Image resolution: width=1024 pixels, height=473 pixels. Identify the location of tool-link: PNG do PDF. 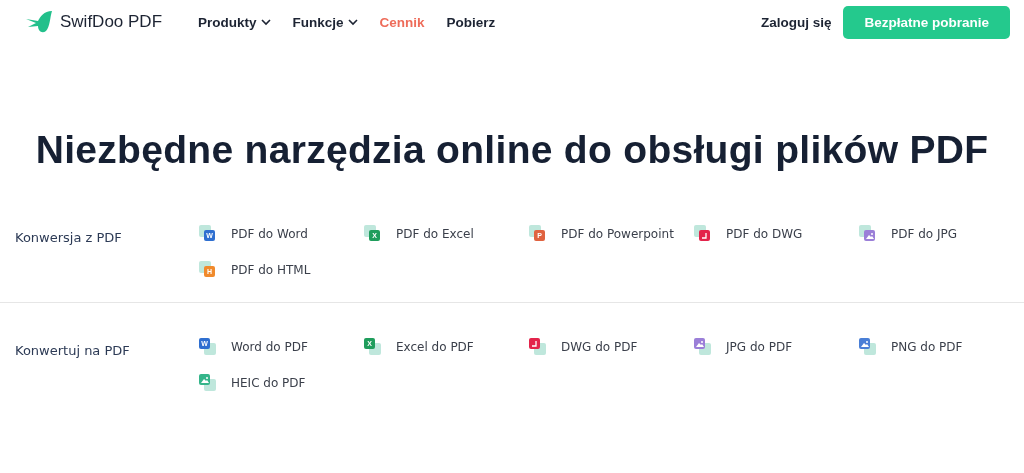
(927, 347).